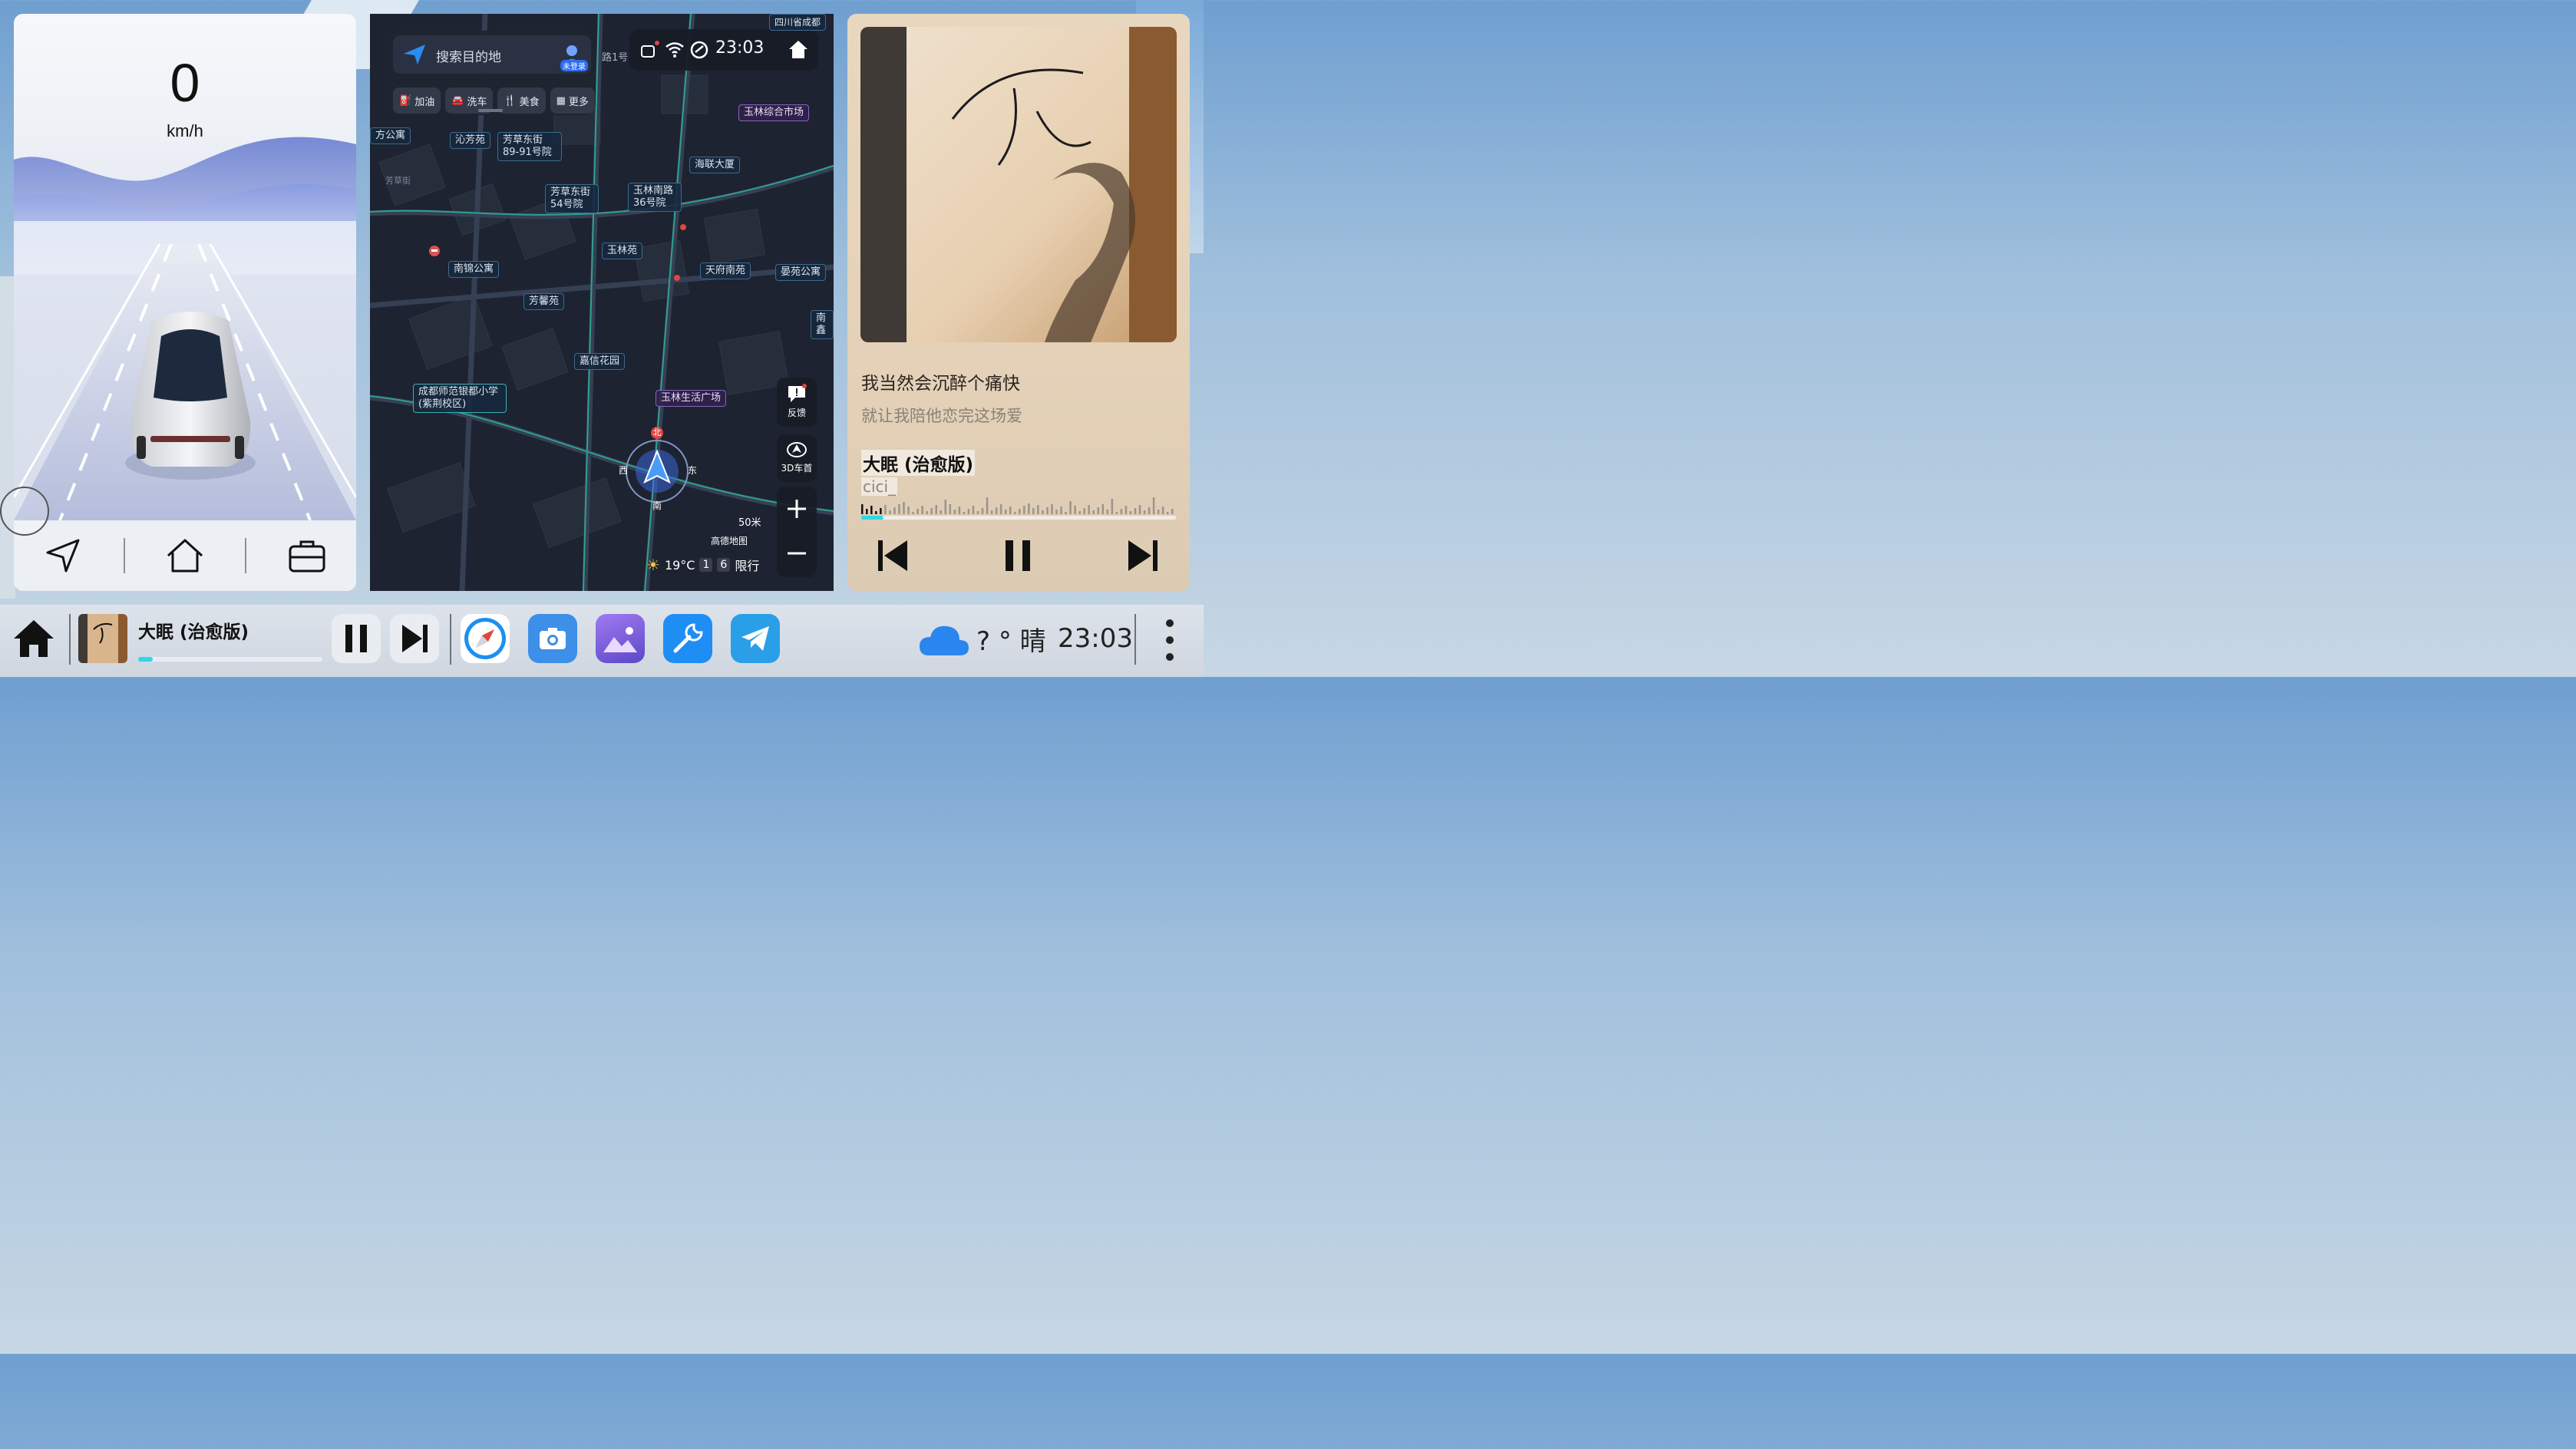 This screenshot has width=2576, height=1449. I want to click on camera-icon, so click(553, 638).